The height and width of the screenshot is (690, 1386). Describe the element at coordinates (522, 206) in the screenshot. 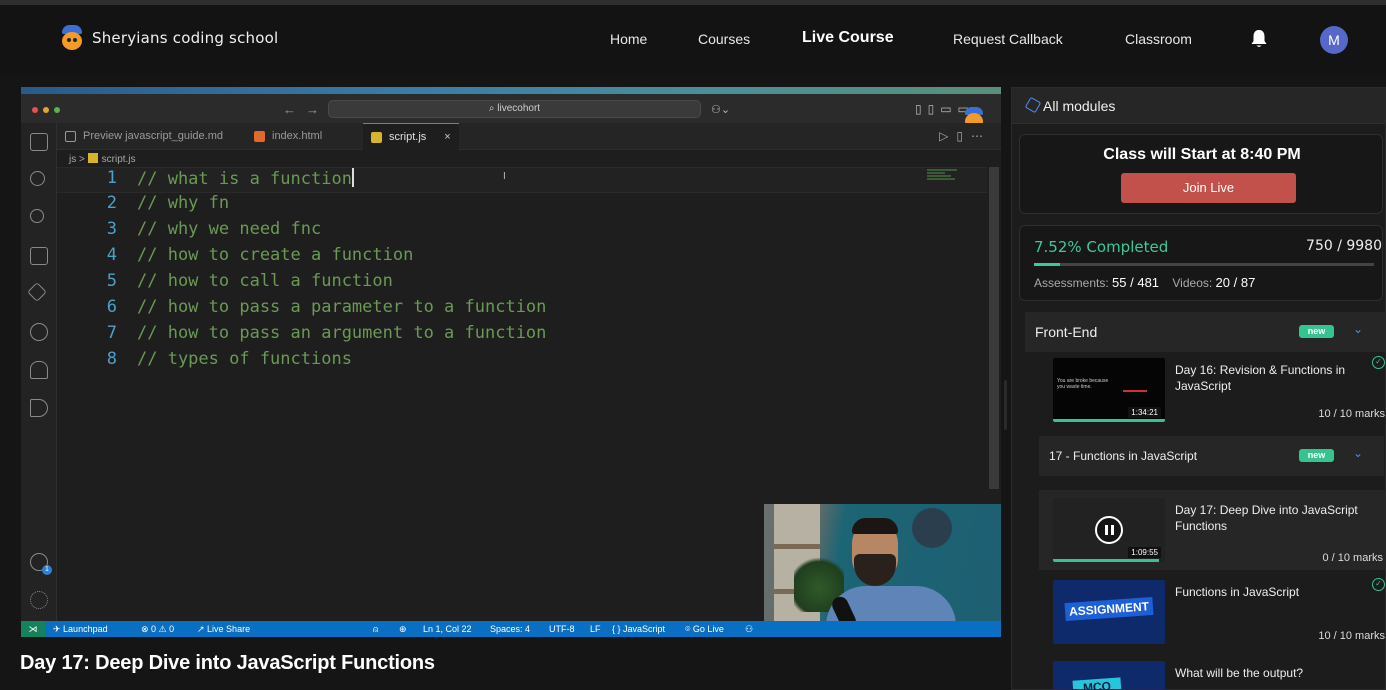

I see `code-line: 2 // why fn` at that location.